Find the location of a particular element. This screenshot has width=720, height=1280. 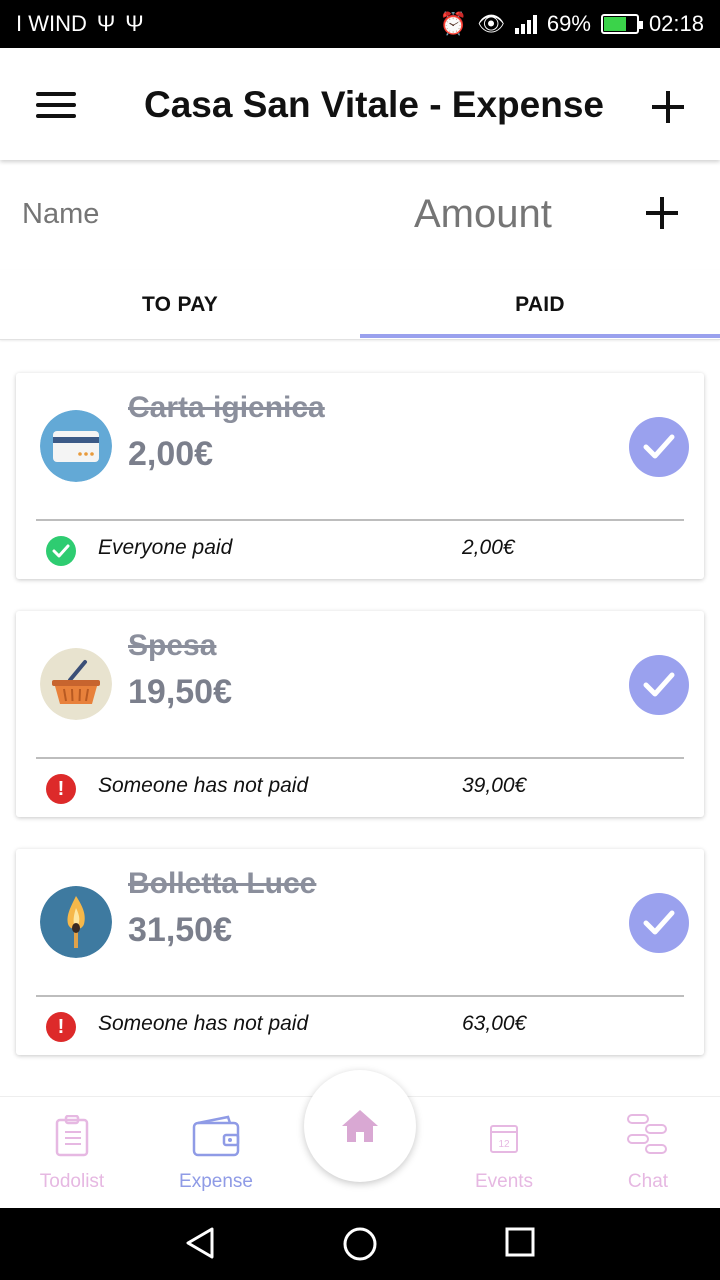

status-left: I WIND Ψ Ψ is located at coordinates (80, 24).